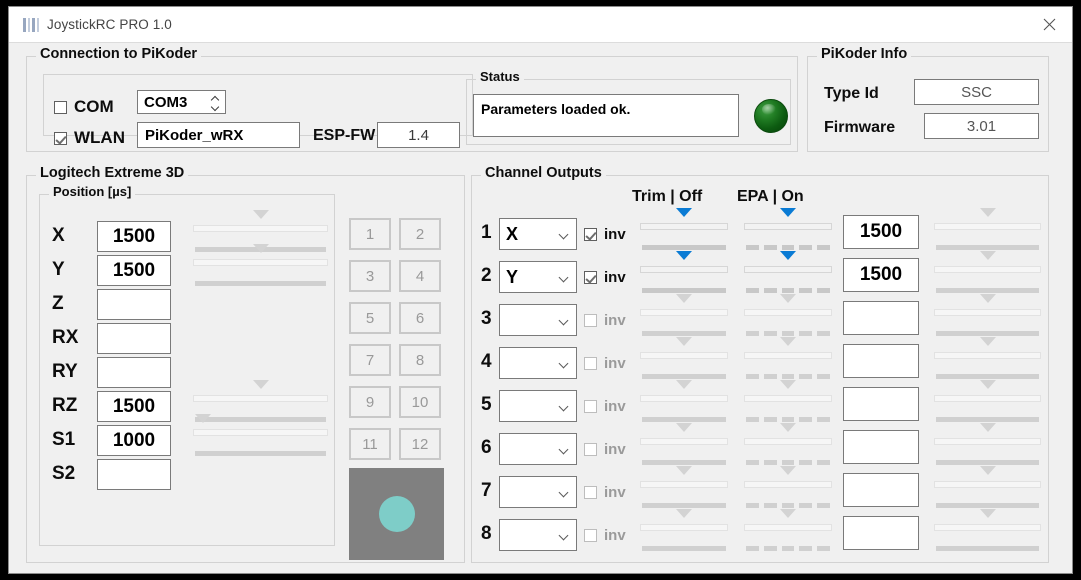  Describe the element at coordinates (370, 360) in the screenshot. I see `joystick-button-7: 7` at that location.